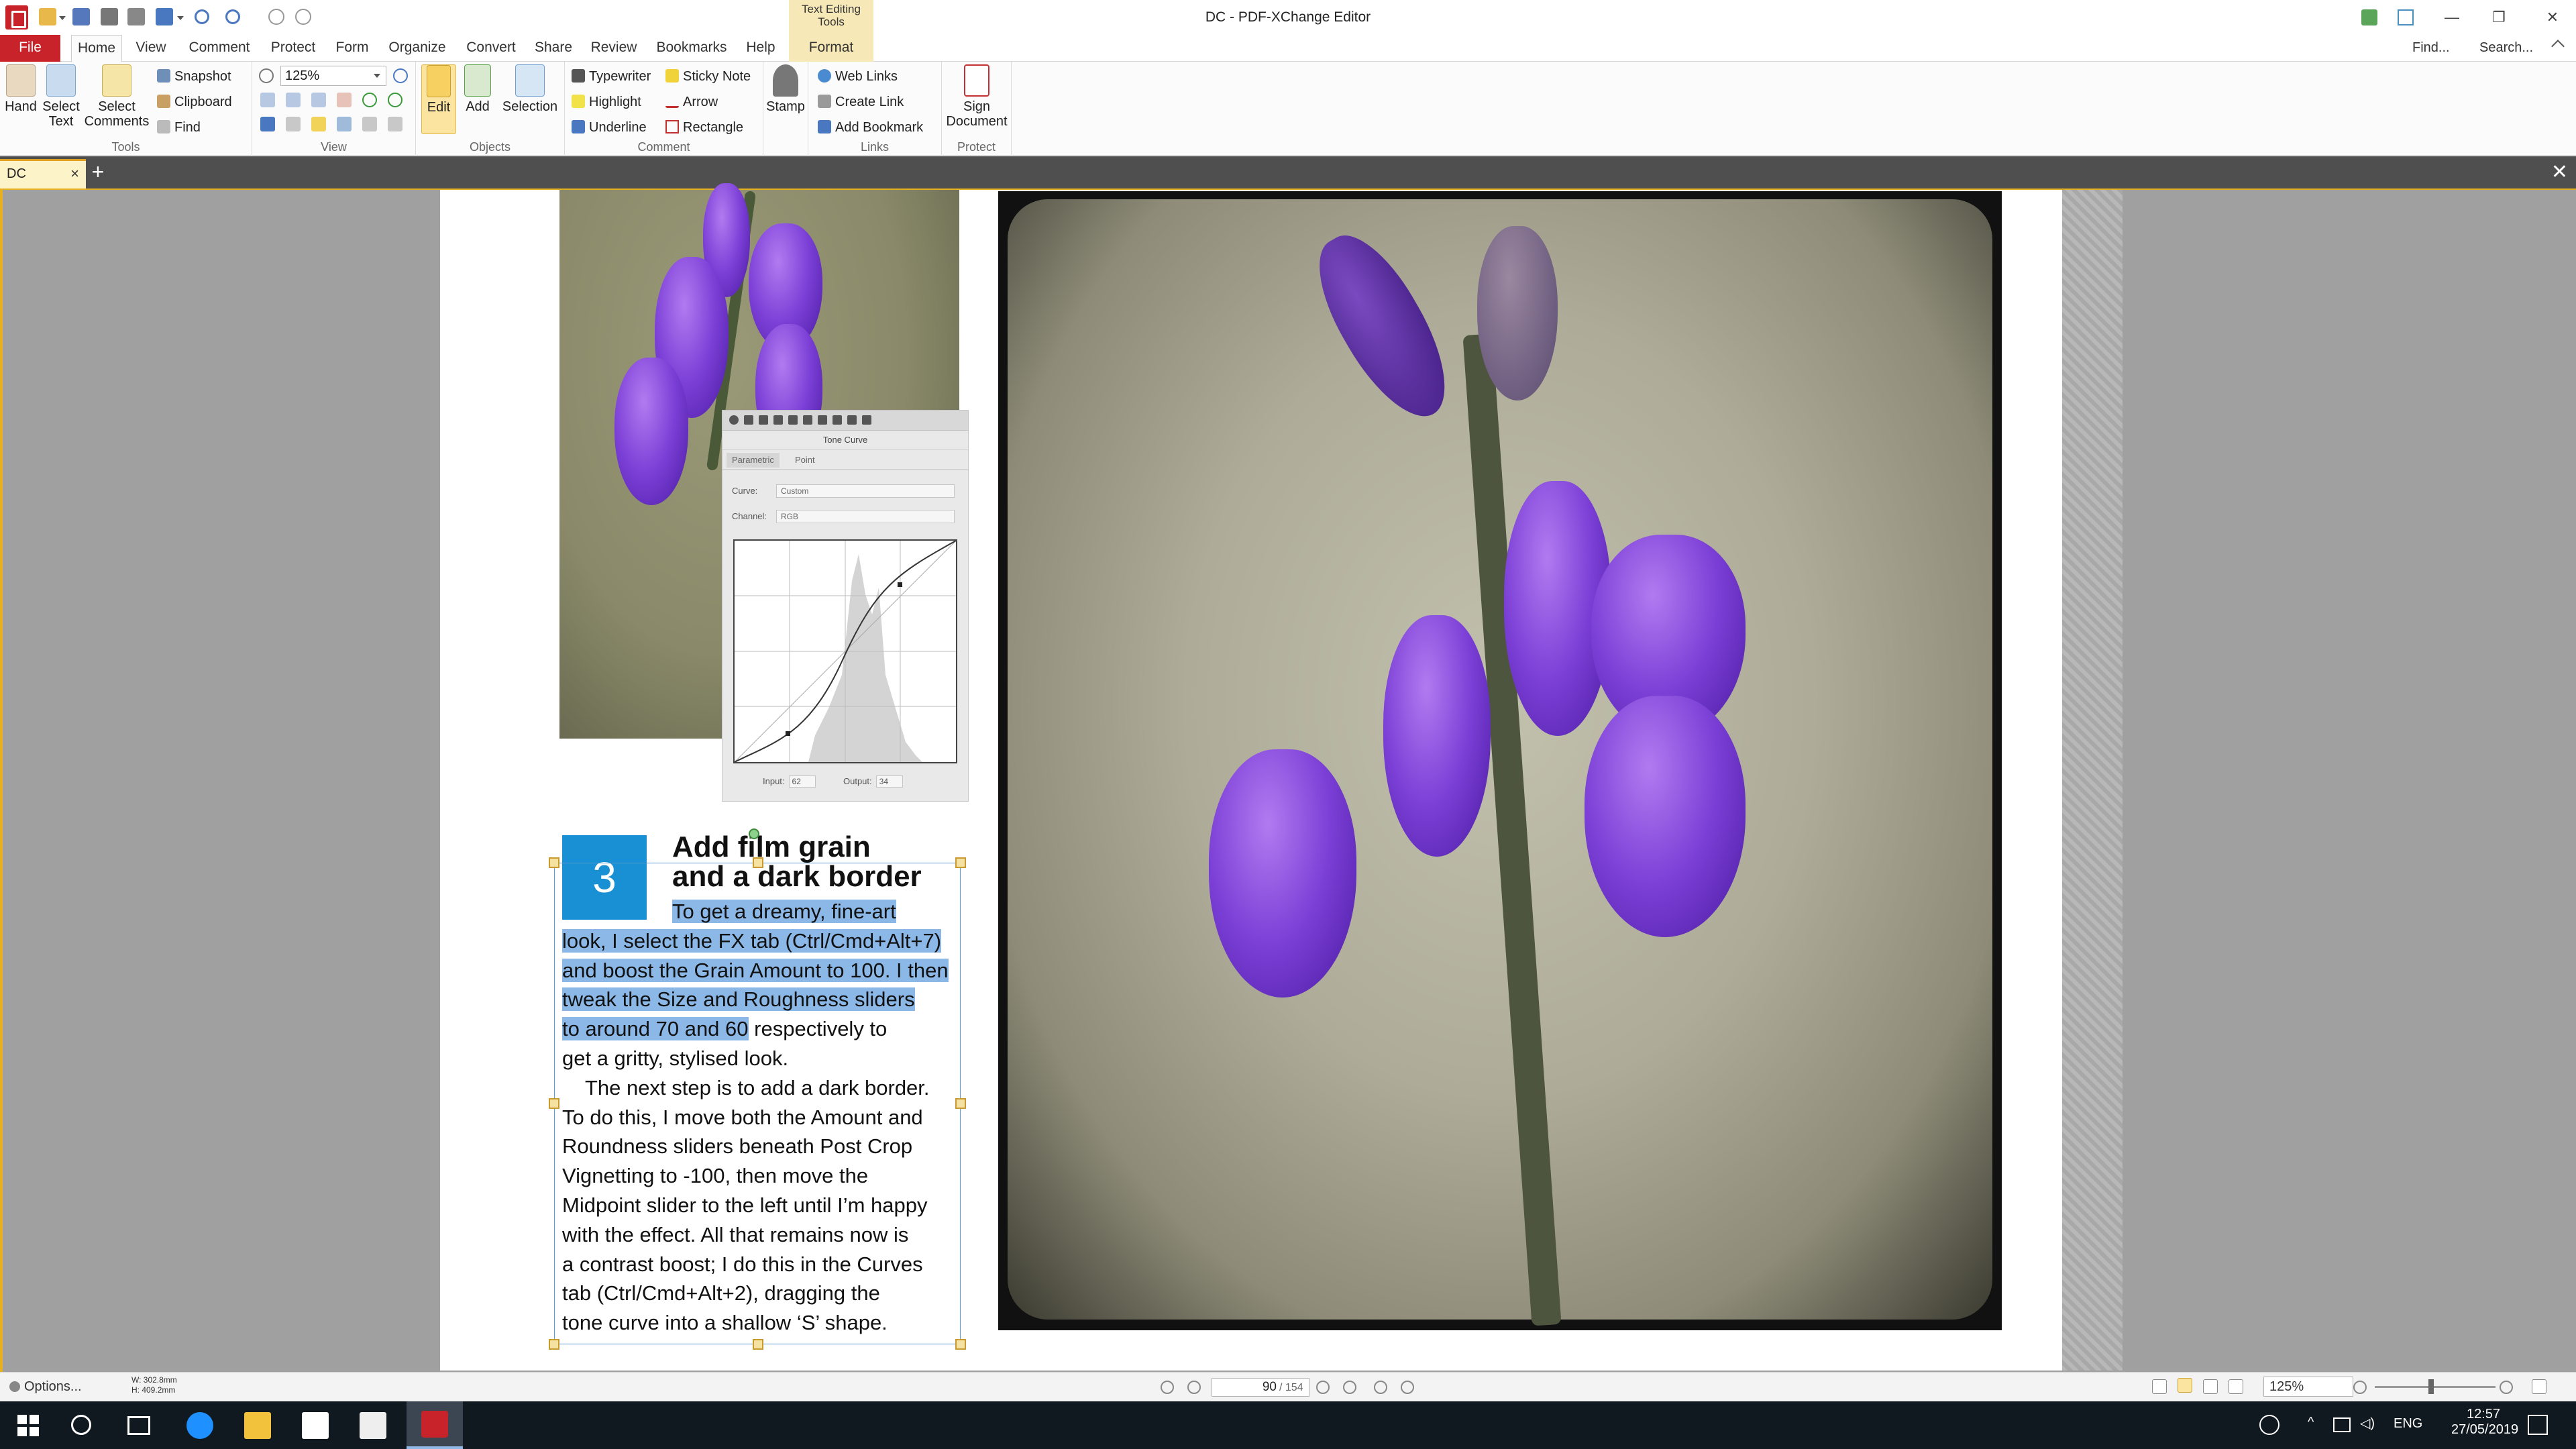 Image resolution: width=2576 pixels, height=1449 pixels. I want to click on status-zoom-in-icon, so click(2506, 1387).